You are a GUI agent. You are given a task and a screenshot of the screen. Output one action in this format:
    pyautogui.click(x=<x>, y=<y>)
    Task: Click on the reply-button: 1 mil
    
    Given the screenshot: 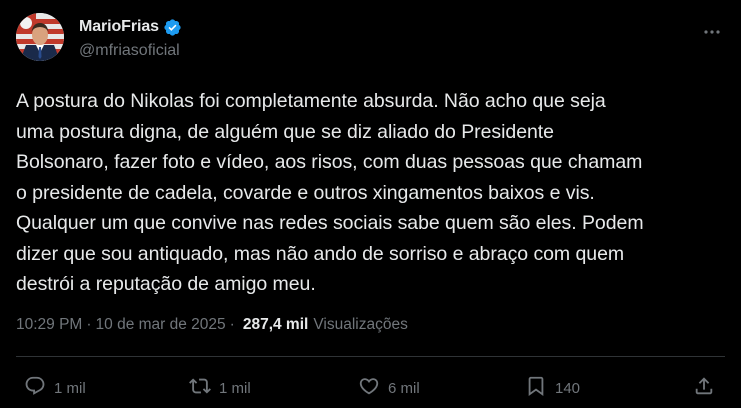 What is the action you would take?
    pyautogui.click(x=55, y=388)
    